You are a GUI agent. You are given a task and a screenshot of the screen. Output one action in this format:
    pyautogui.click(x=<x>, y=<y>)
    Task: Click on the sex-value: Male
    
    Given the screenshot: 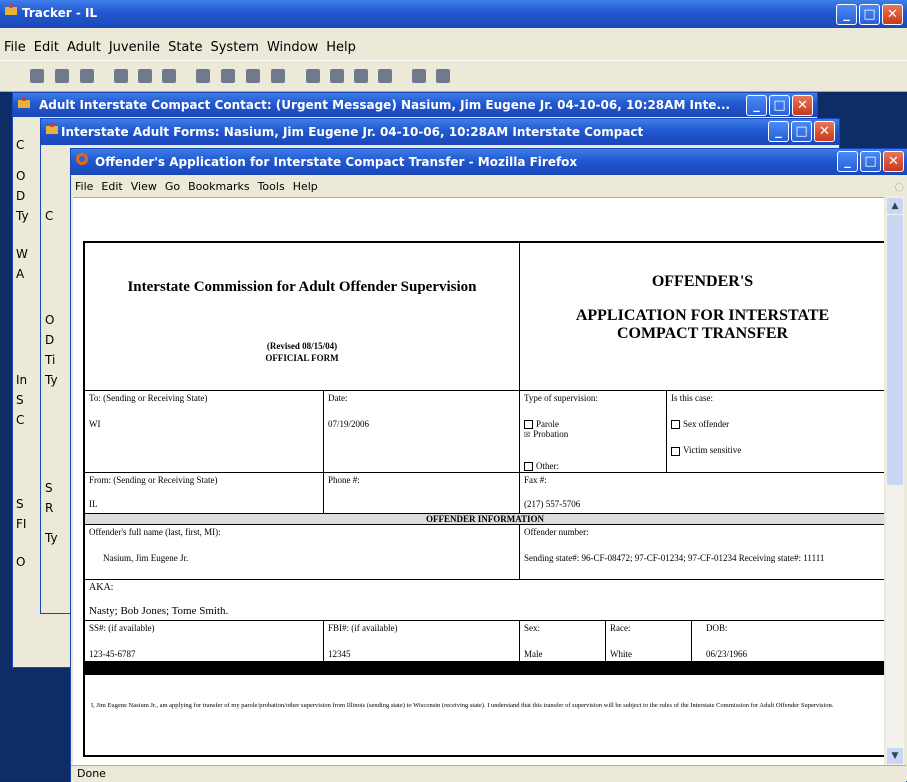 What is the action you would take?
    pyautogui.click(x=562, y=654)
    